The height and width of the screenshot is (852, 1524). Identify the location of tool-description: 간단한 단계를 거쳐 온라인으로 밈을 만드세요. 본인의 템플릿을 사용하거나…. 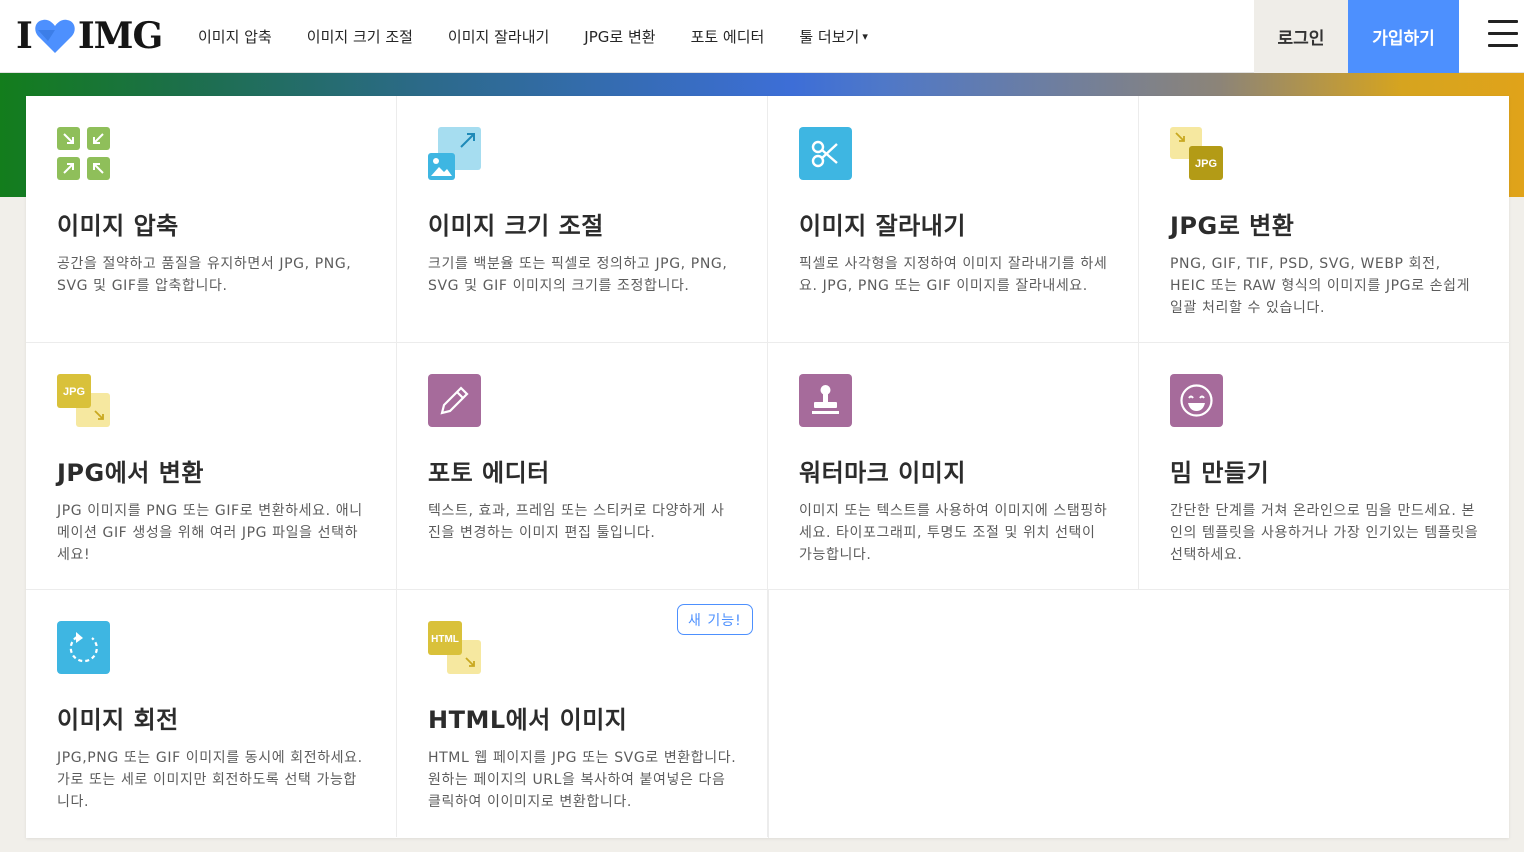
(1324, 533).